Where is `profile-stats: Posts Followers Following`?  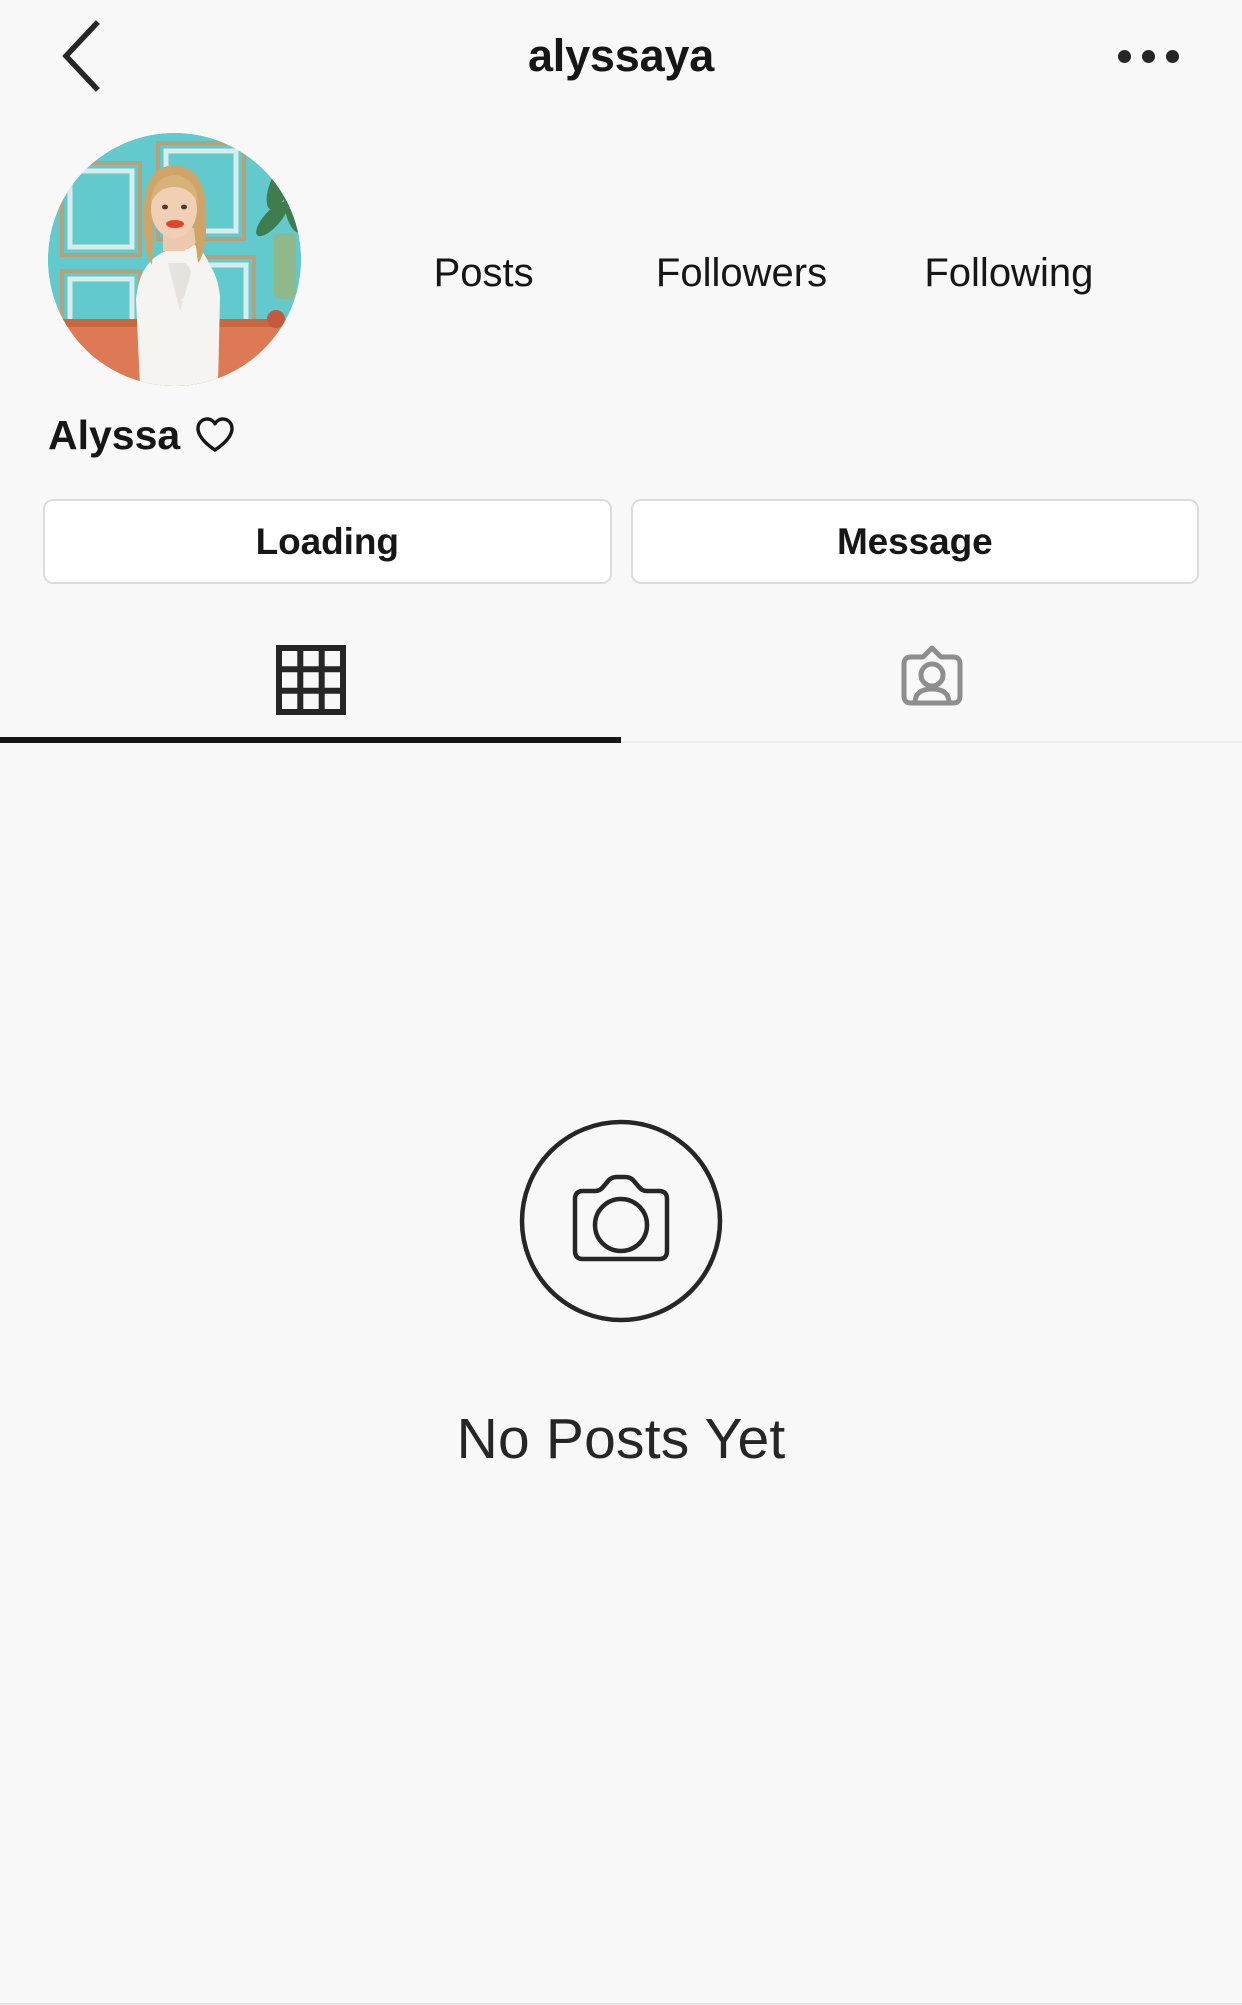
profile-stats: Posts Followers Following is located at coordinates (766, 238).